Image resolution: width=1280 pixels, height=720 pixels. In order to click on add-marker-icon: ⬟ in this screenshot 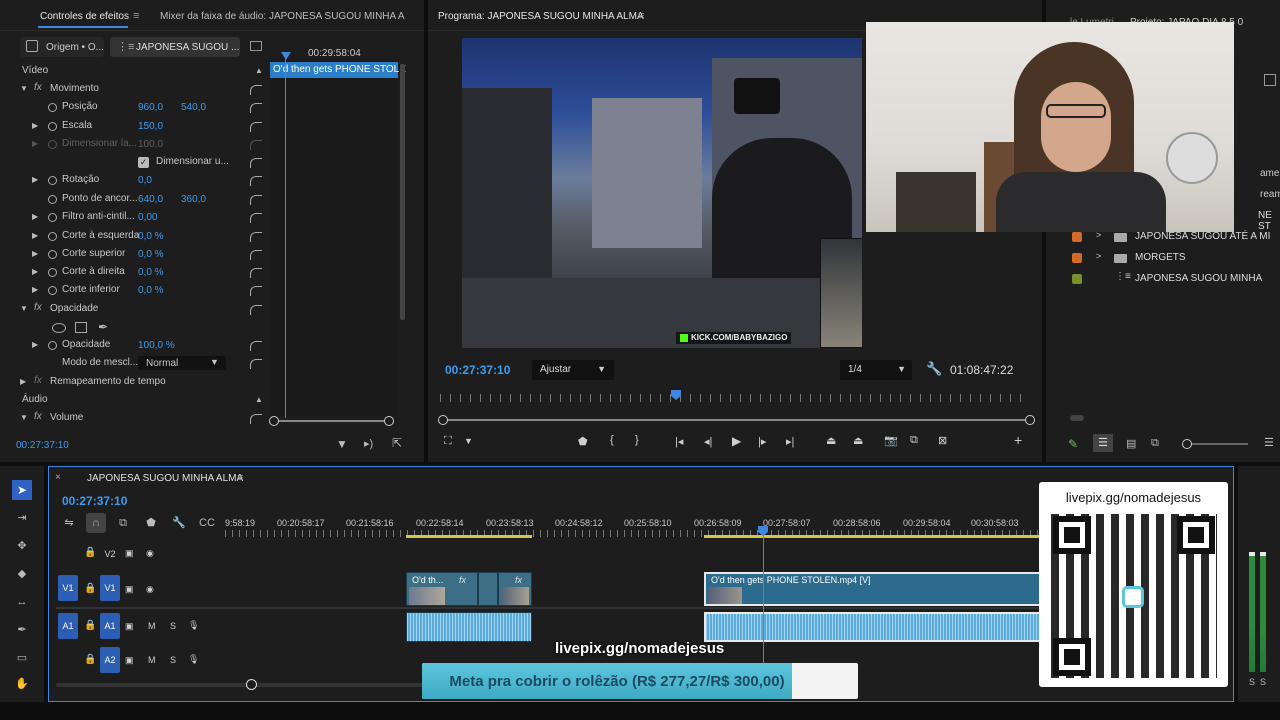, I will do `click(151, 523)`.